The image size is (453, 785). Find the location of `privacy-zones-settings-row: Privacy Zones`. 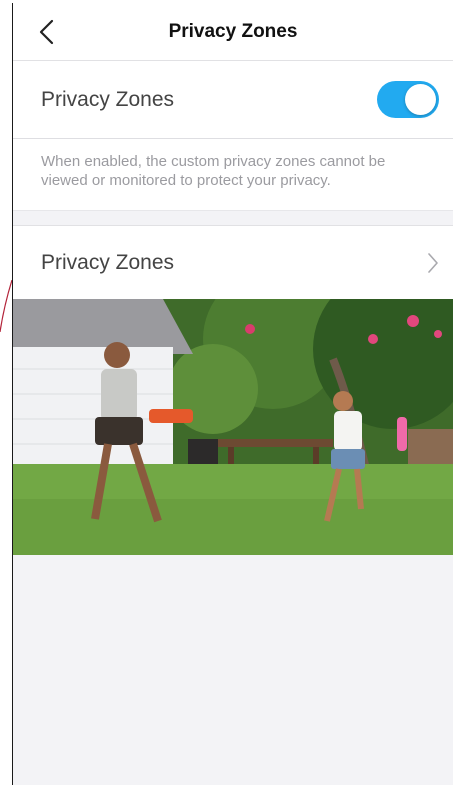

privacy-zones-settings-row: Privacy Zones is located at coordinates (233, 262).